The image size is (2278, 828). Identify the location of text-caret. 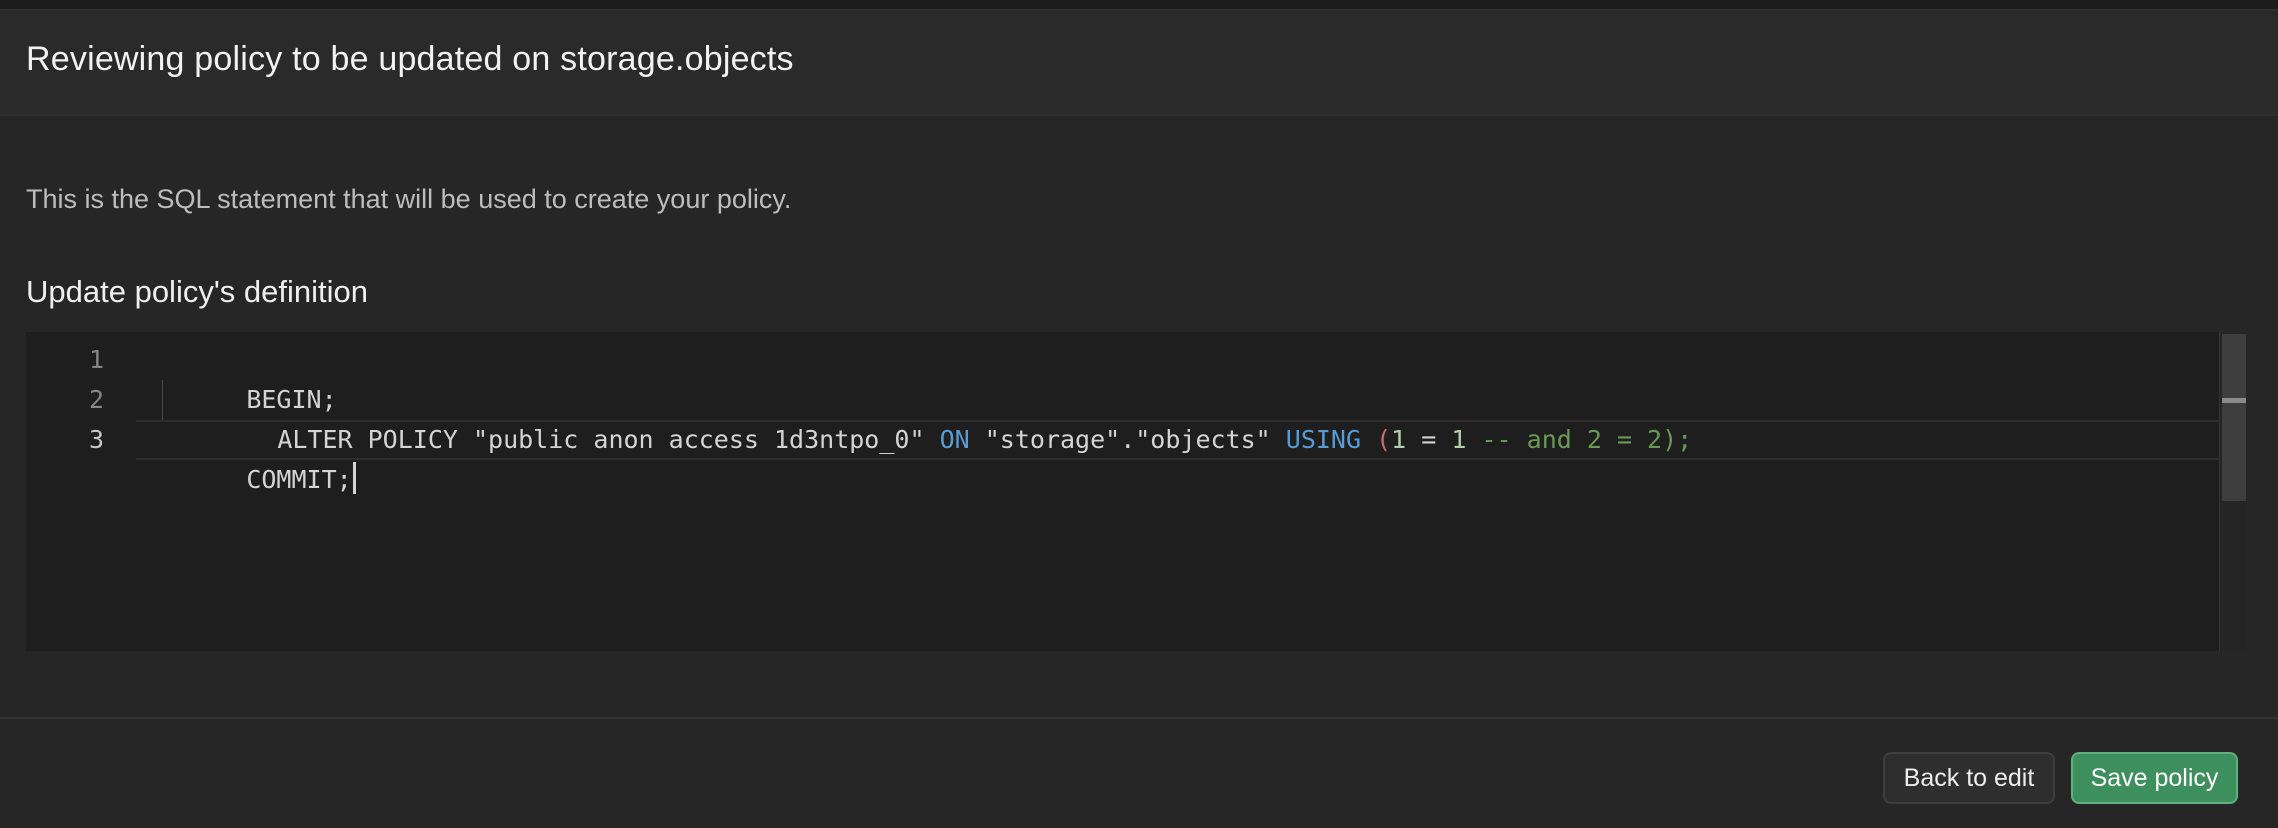
(354, 478).